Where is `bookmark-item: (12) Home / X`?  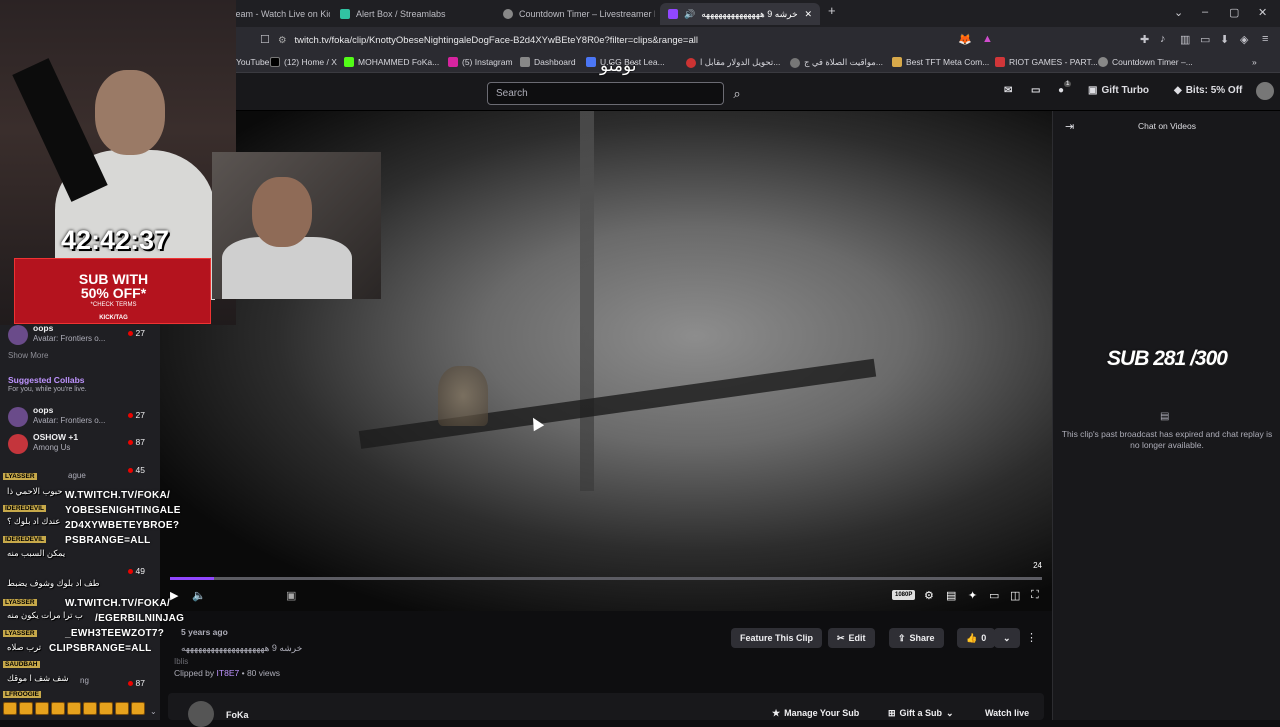
bookmark-item: (12) Home / X is located at coordinates (303, 62).